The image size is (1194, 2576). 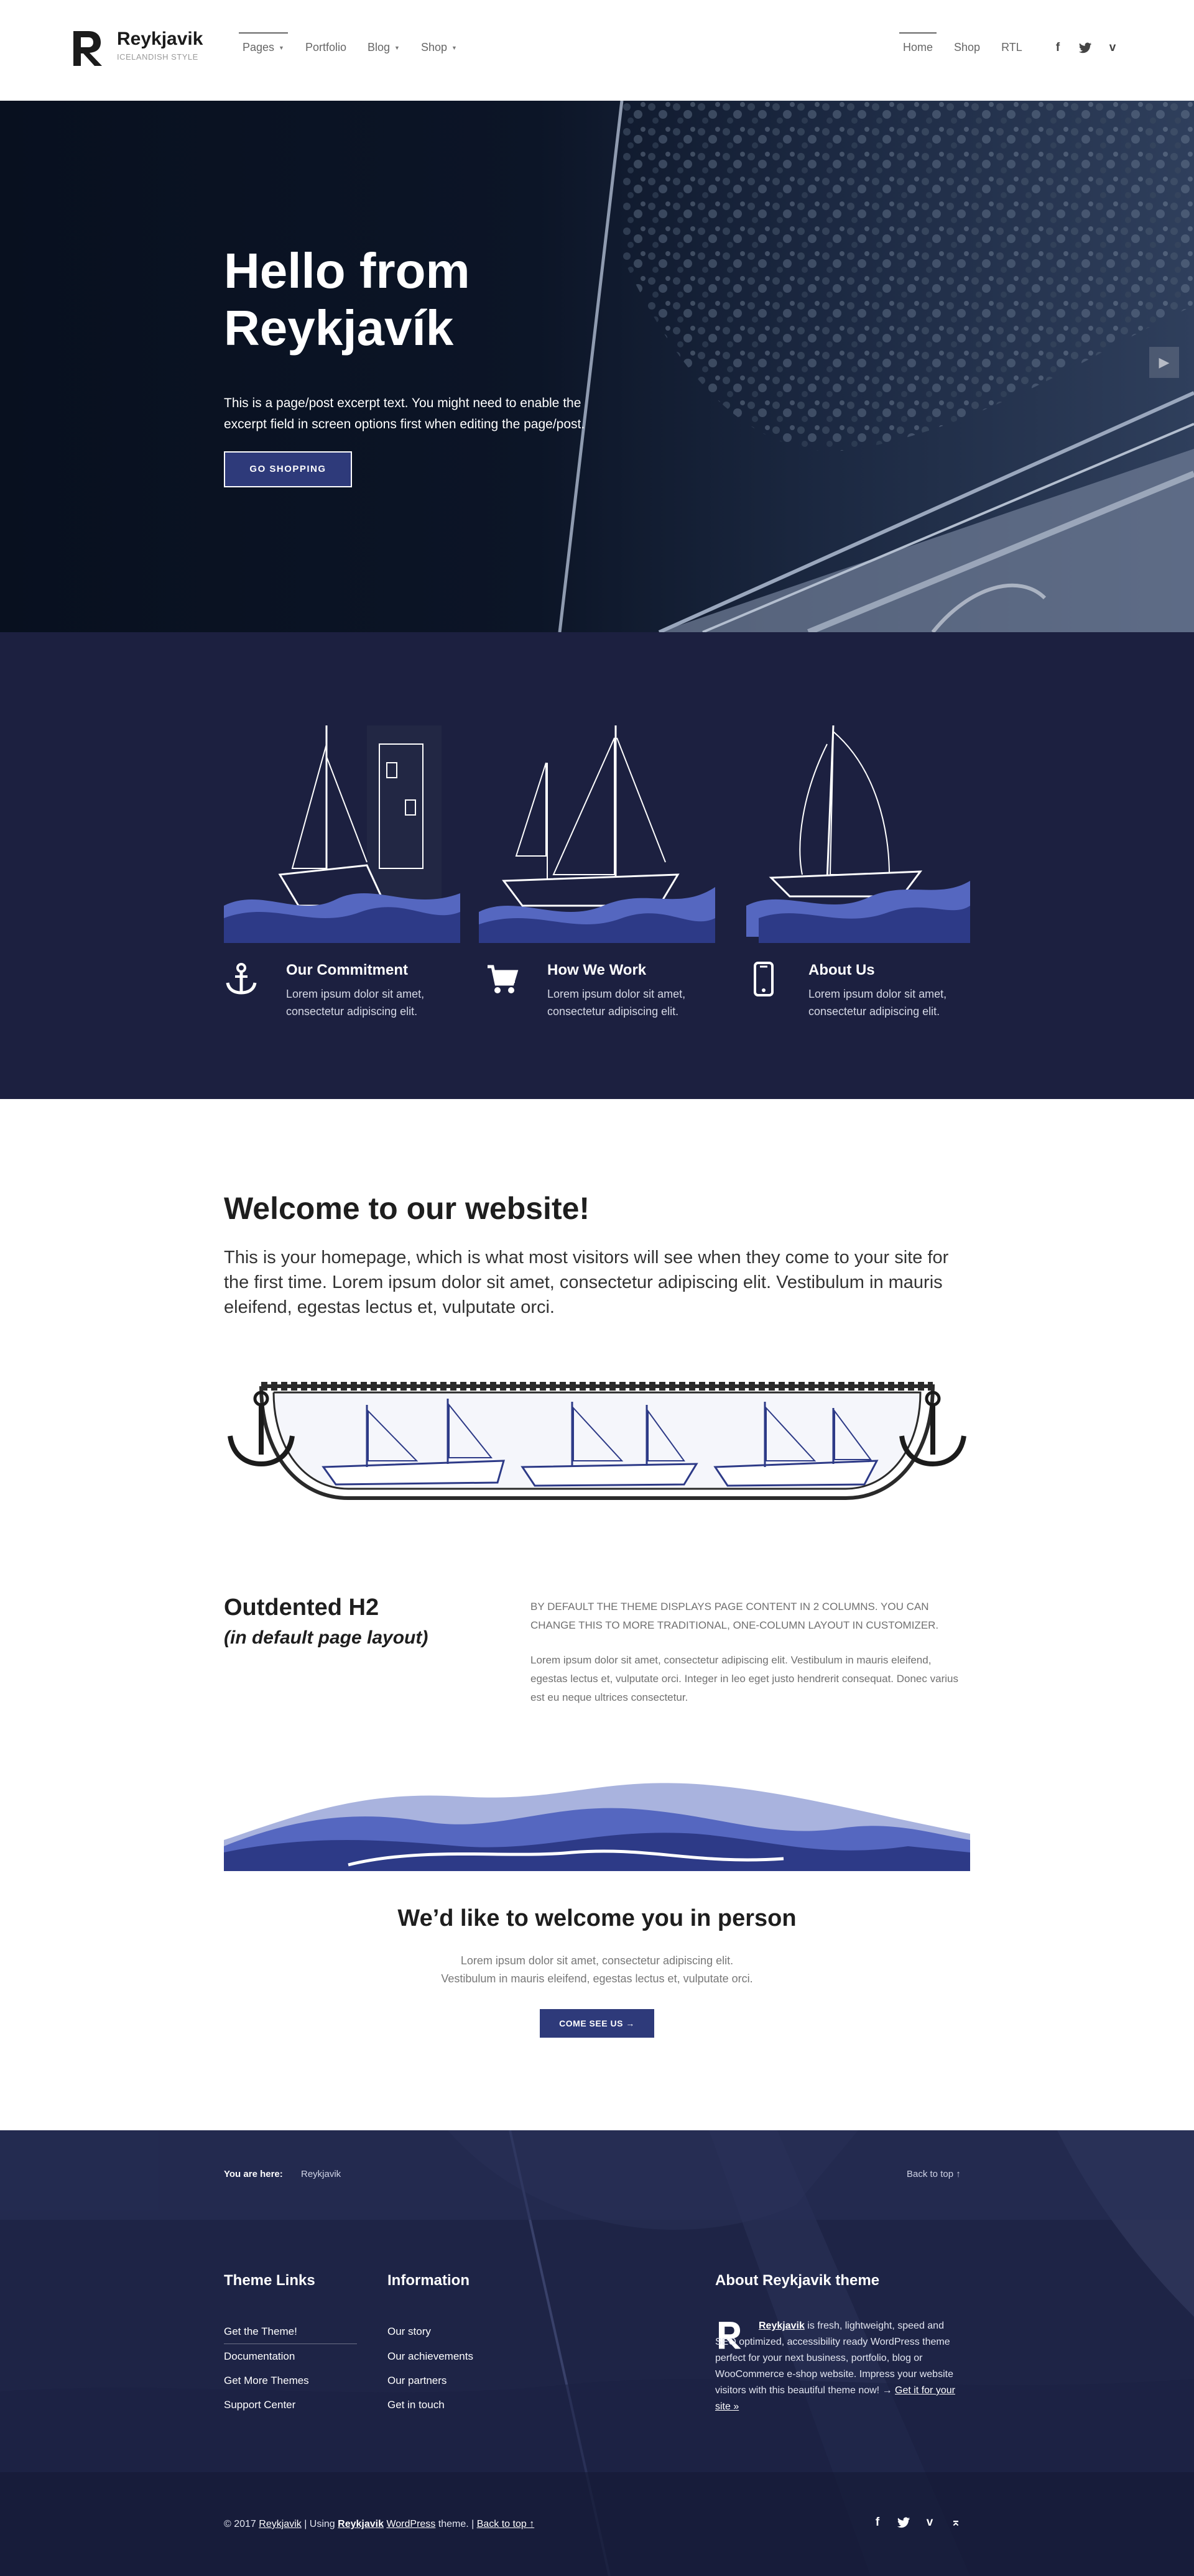 I want to click on copyright-site-link: Reykjavik, so click(x=280, y=2524).